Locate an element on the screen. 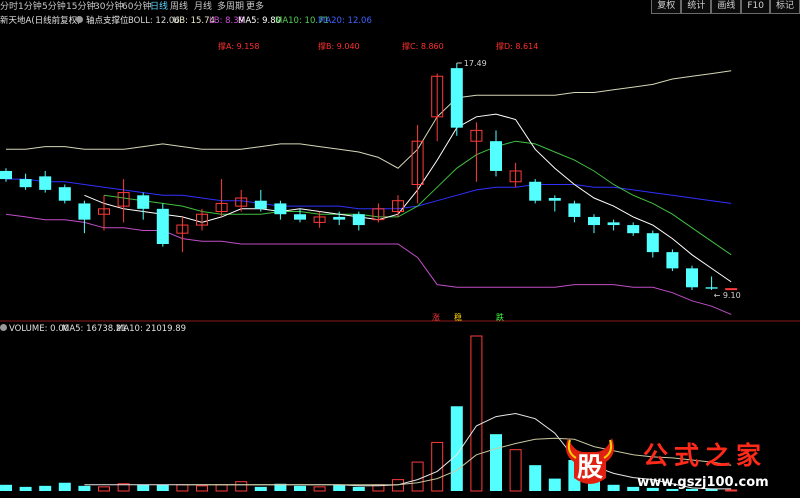 The width and height of the screenshot is (800, 498). watermark: 股 公式之家 www.gszj100.com is located at coordinates (680, 462).